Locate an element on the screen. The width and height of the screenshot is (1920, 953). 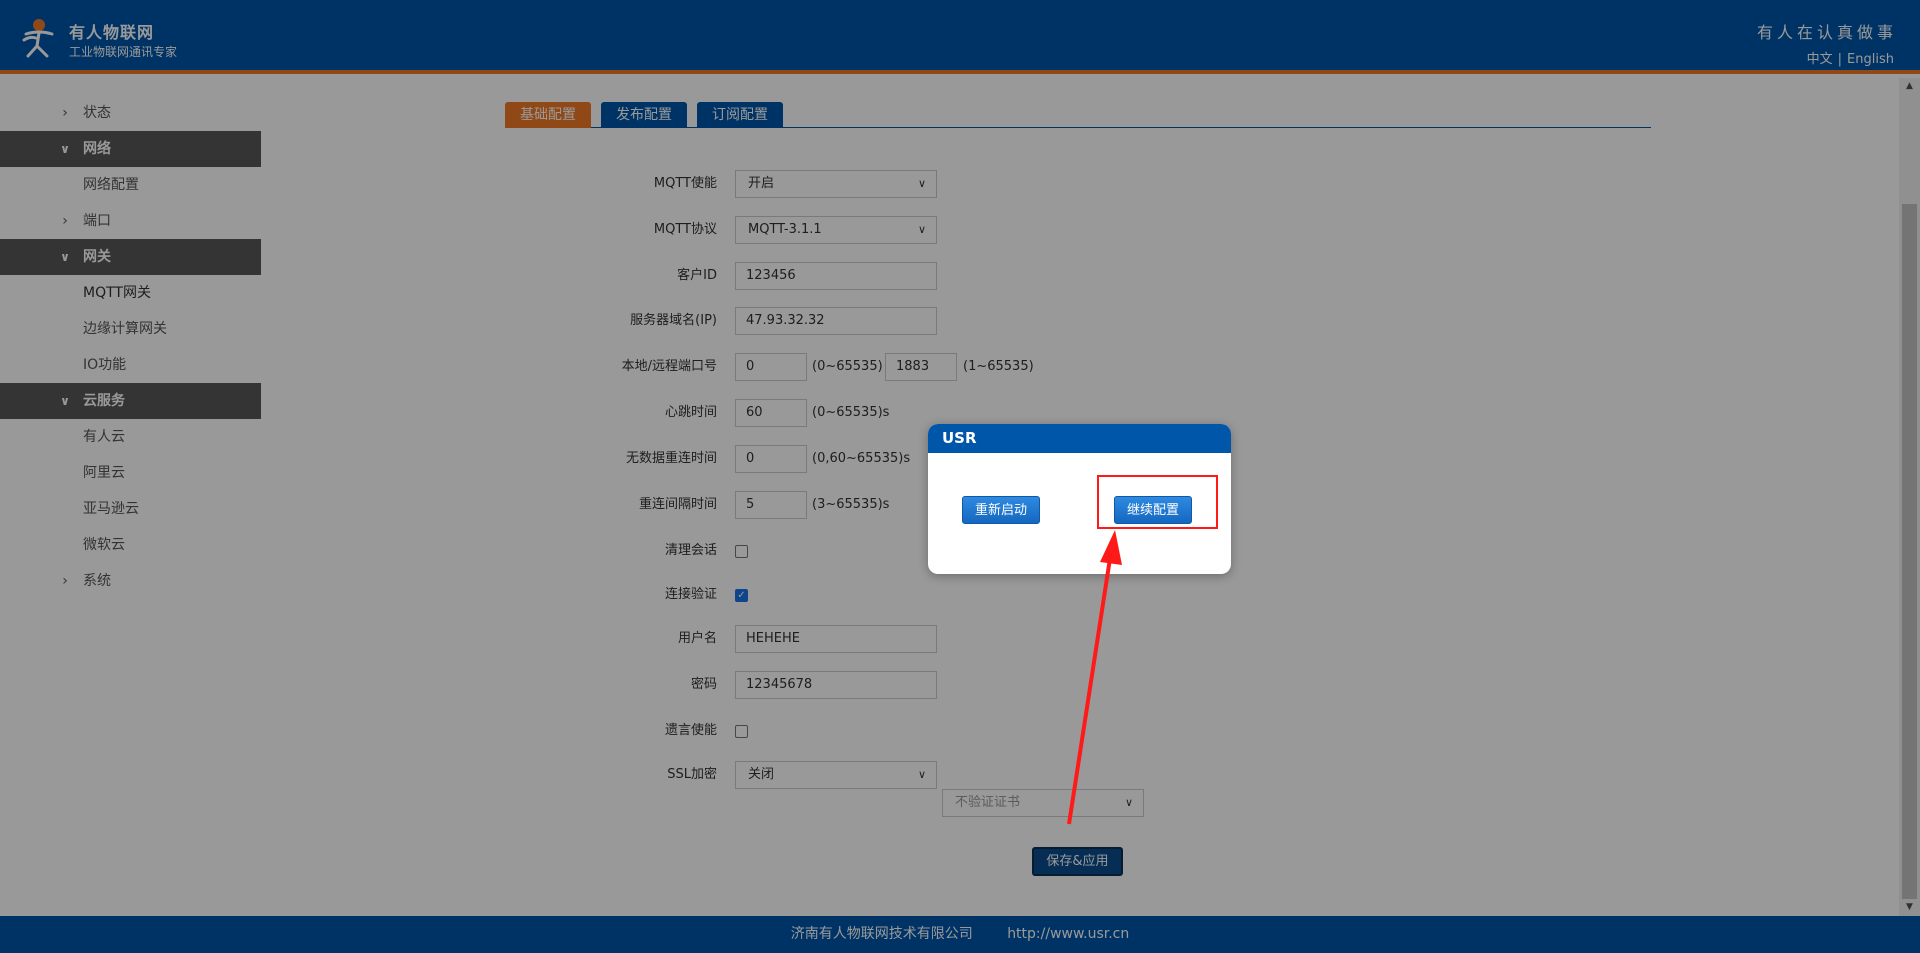
restart-button: 重新启动 is located at coordinates (1001, 510).